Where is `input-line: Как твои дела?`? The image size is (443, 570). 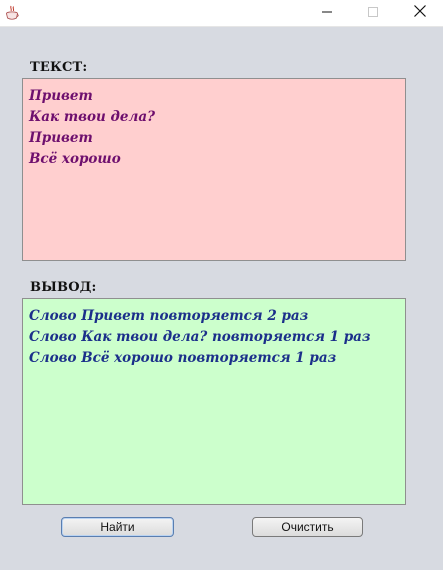 input-line: Как твои дела? is located at coordinates (92, 117).